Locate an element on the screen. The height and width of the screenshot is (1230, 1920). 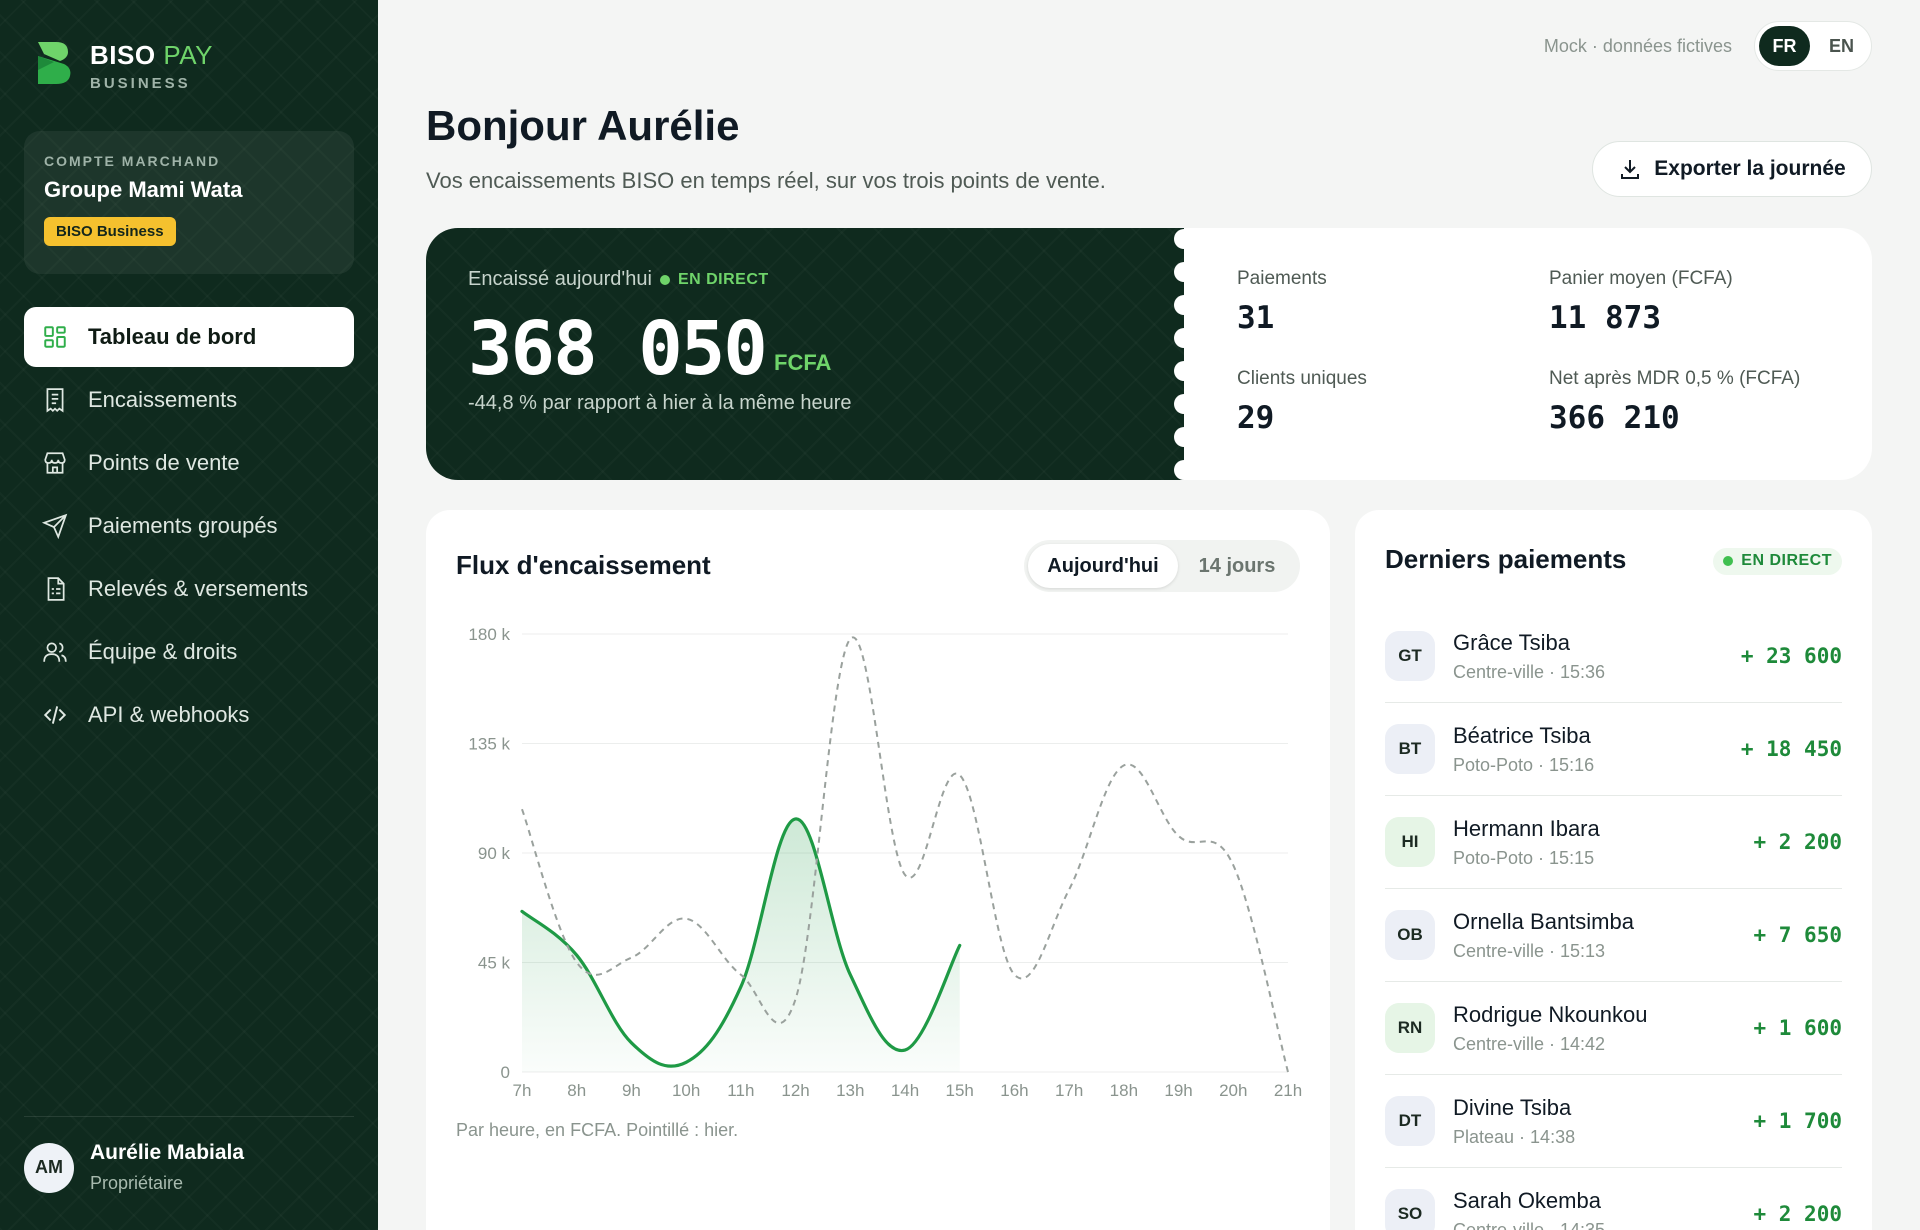
x-tick-label: 15h is located at coordinates (960, 1090).